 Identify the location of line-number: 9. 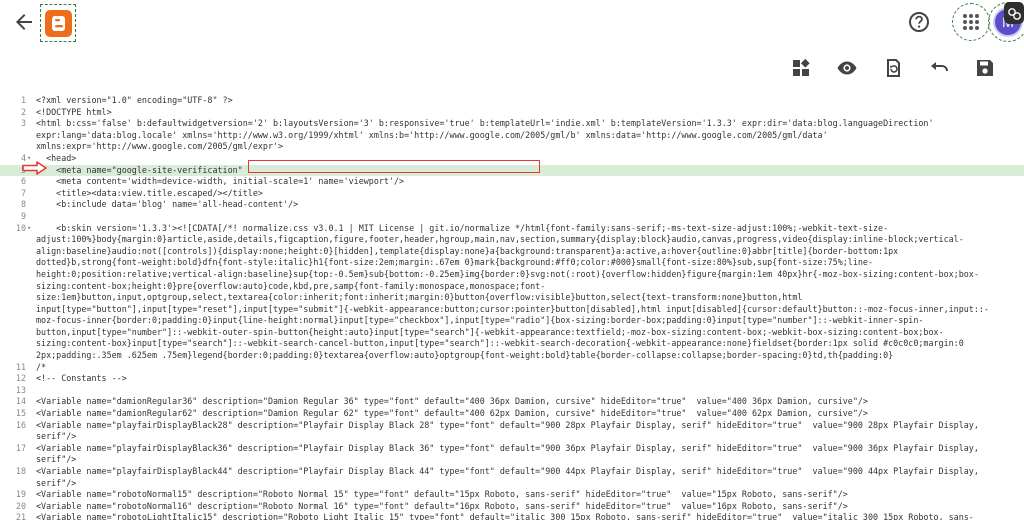
(23, 215).